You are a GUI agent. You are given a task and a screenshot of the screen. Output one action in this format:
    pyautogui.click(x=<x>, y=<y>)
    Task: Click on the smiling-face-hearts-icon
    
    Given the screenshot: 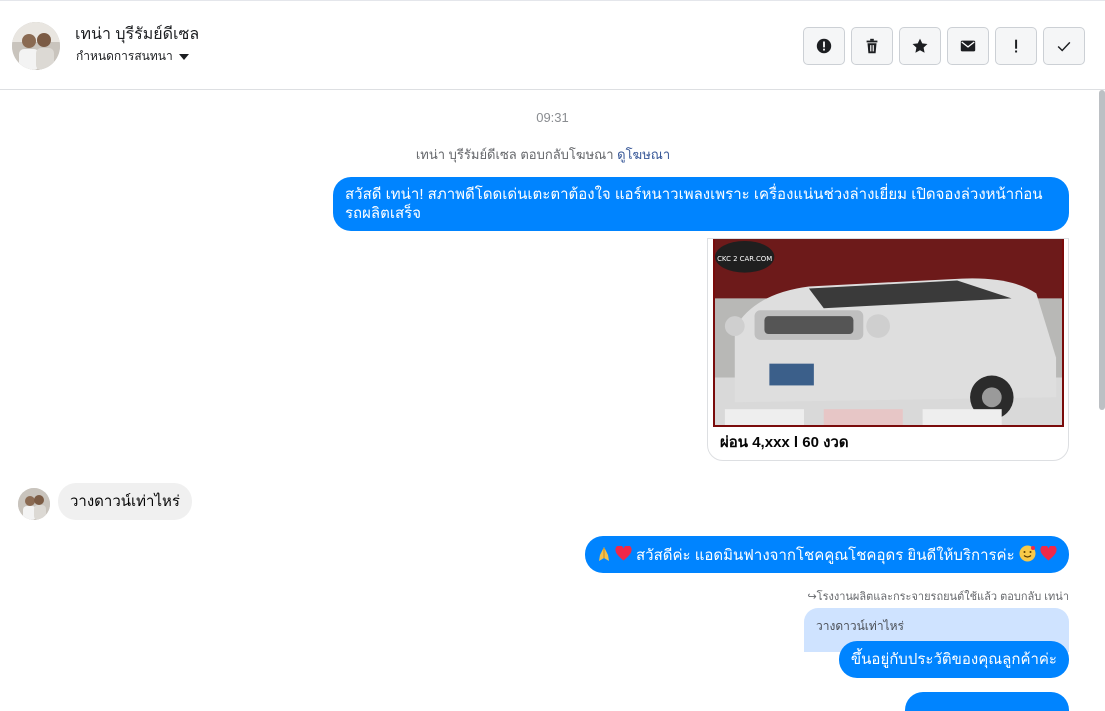 What is the action you would take?
    pyautogui.click(x=1027, y=556)
    